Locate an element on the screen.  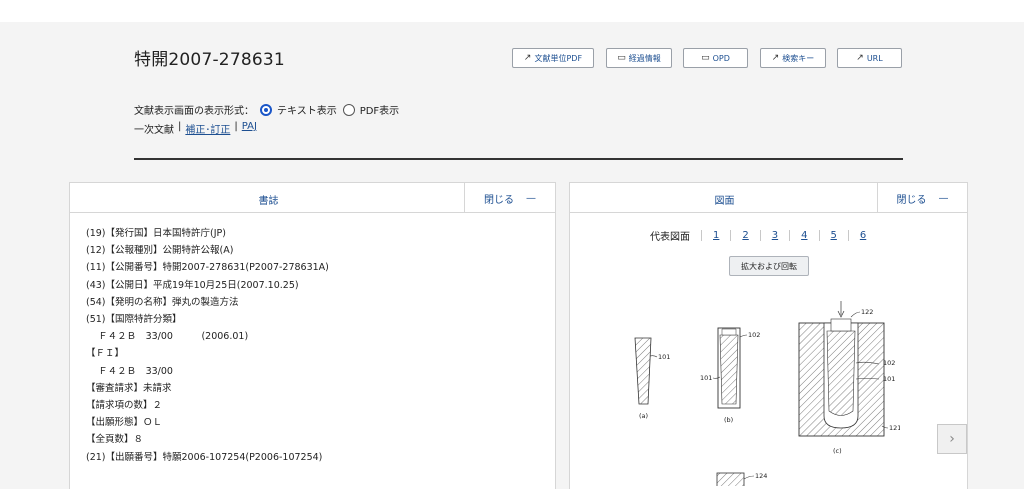
label-124: 124 is located at coordinates (761, 476).